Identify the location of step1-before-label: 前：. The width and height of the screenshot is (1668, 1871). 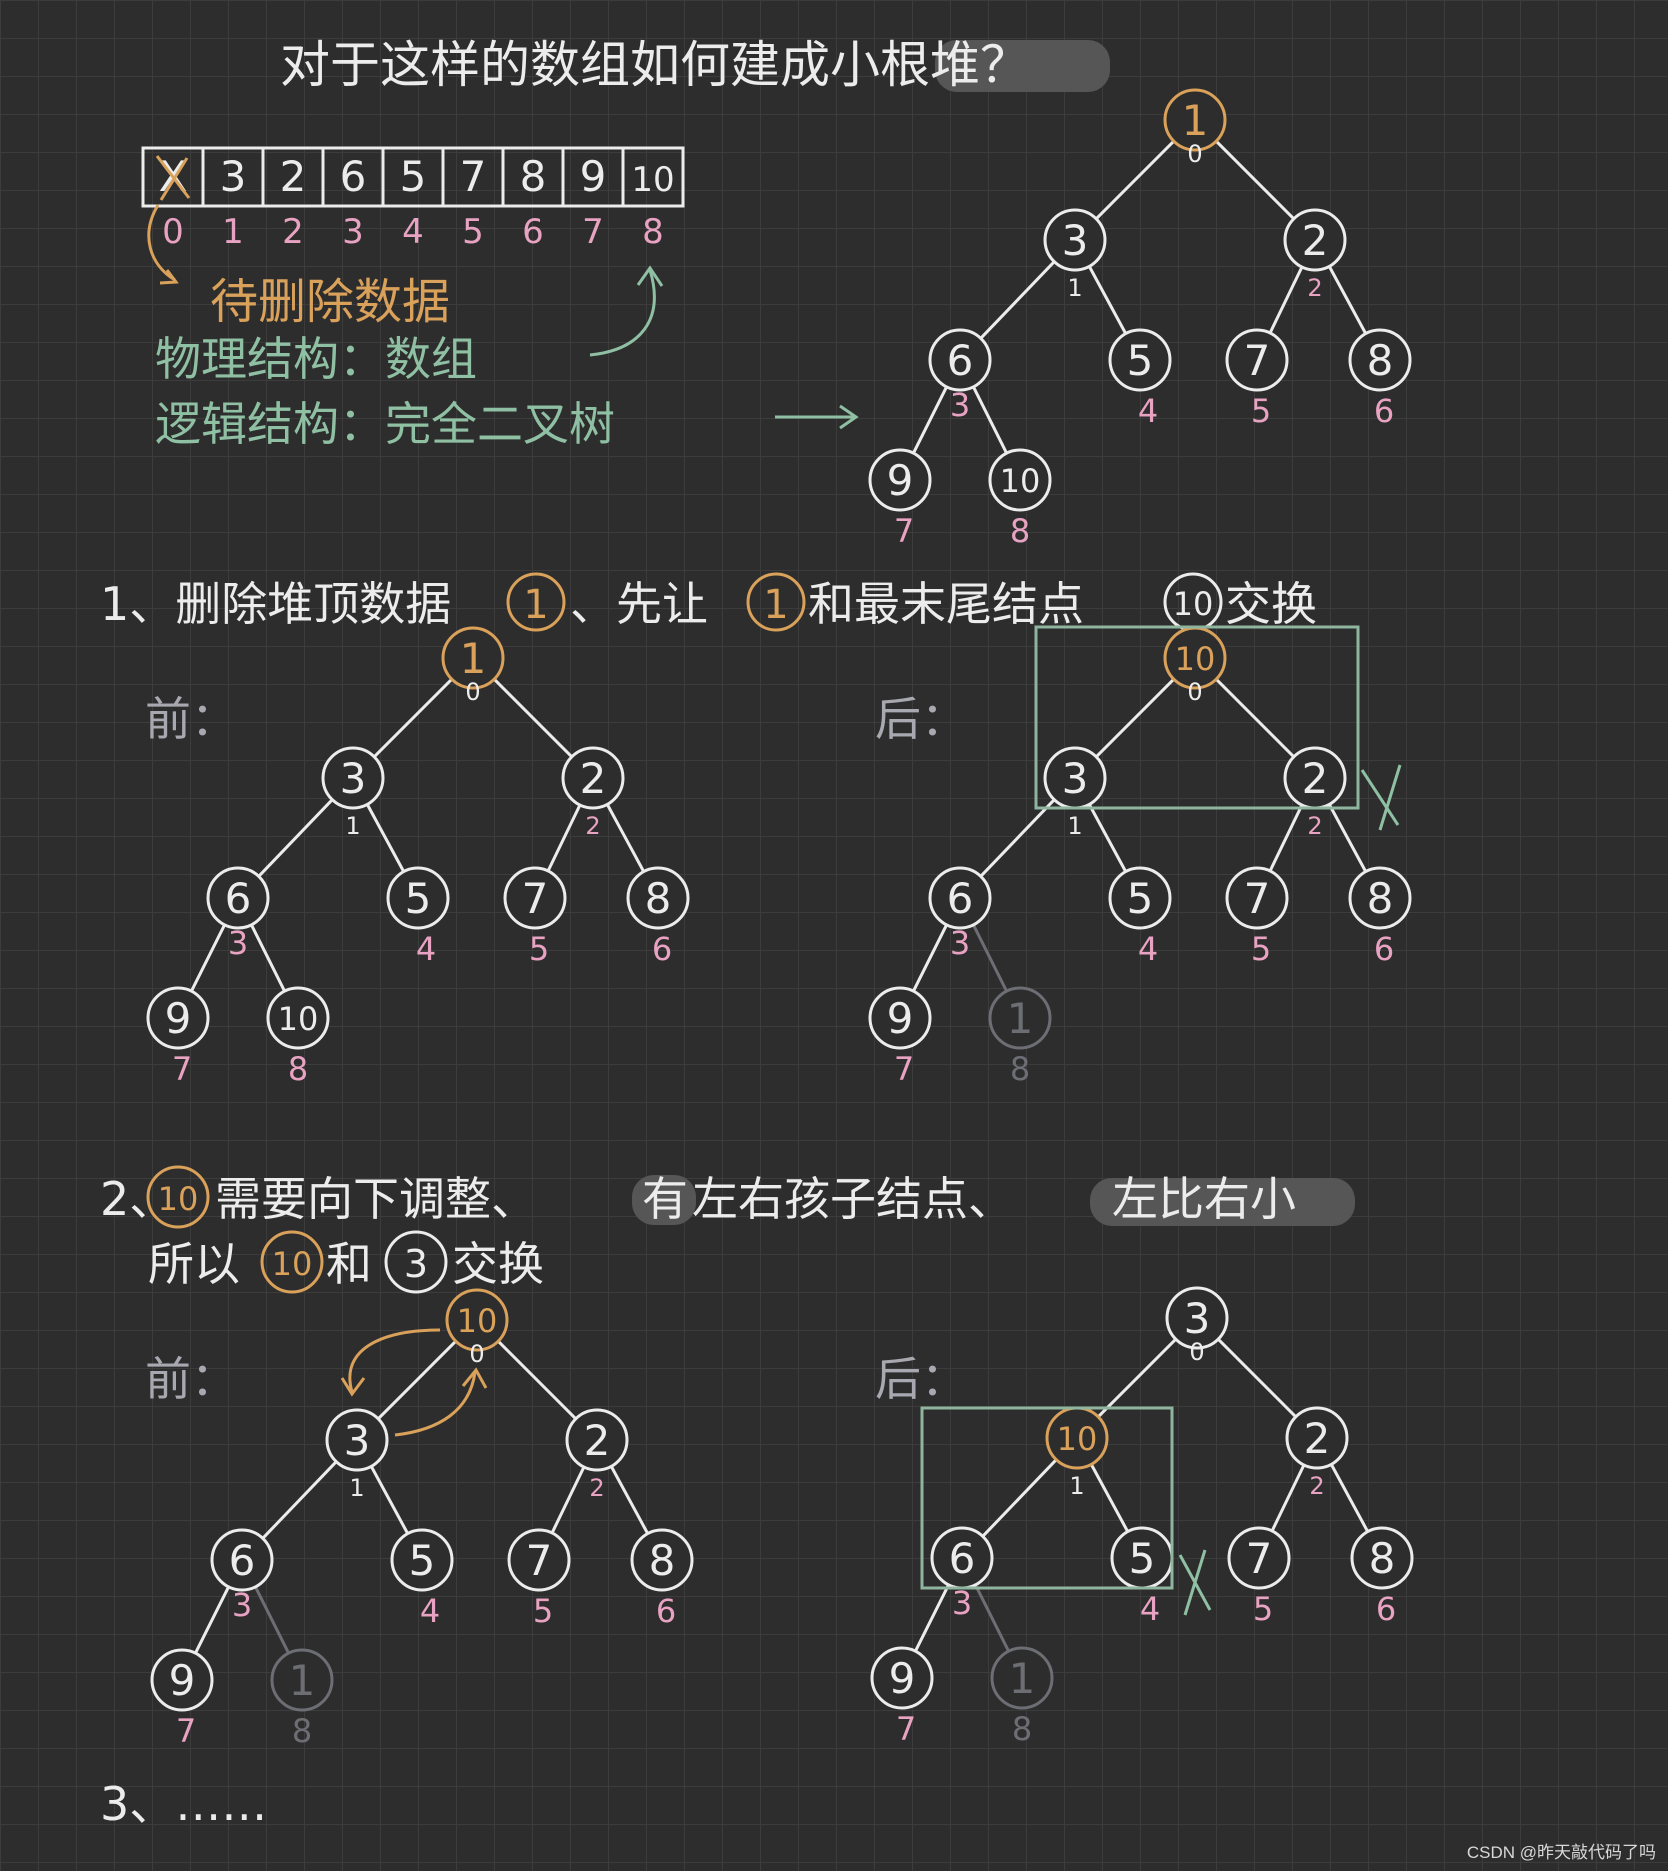
(191, 719).